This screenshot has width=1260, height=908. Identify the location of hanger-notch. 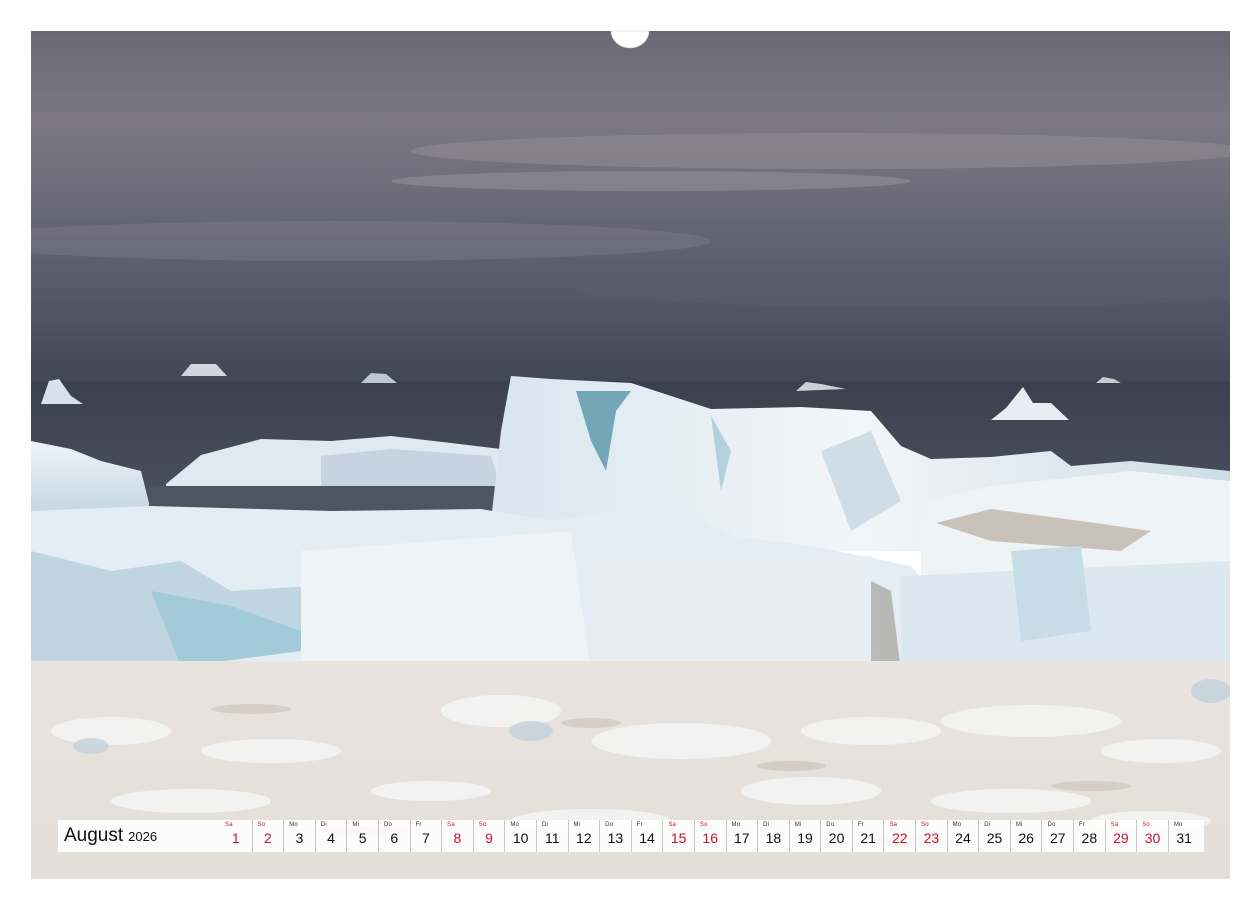
(630, 39).